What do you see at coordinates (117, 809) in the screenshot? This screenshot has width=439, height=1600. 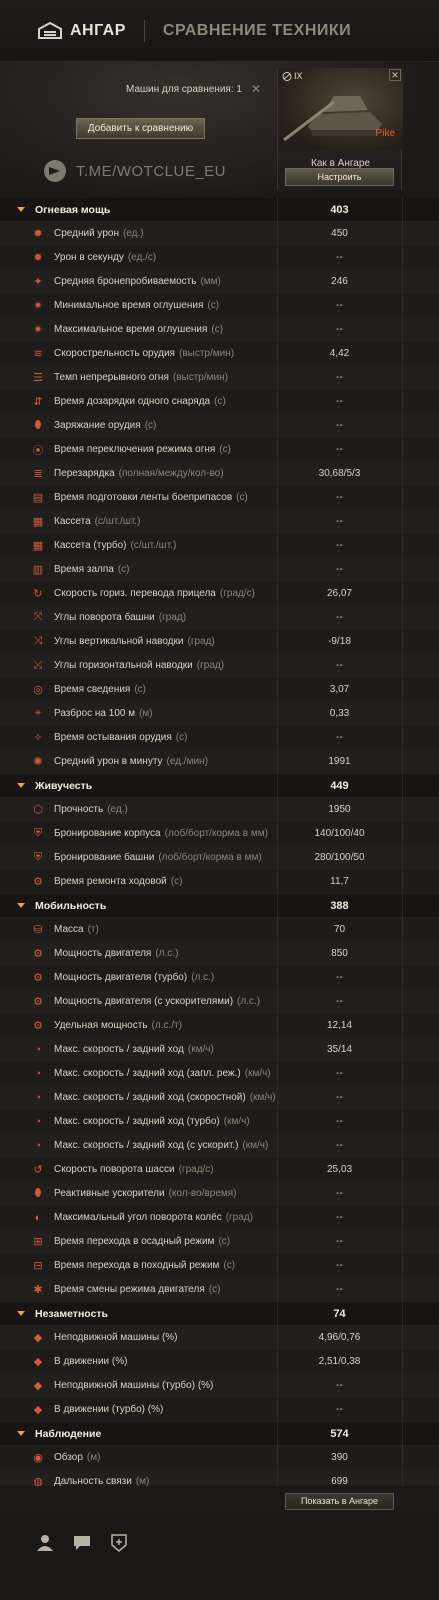 I see `stat-unit: (ед.)` at bounding box center [117, 809].